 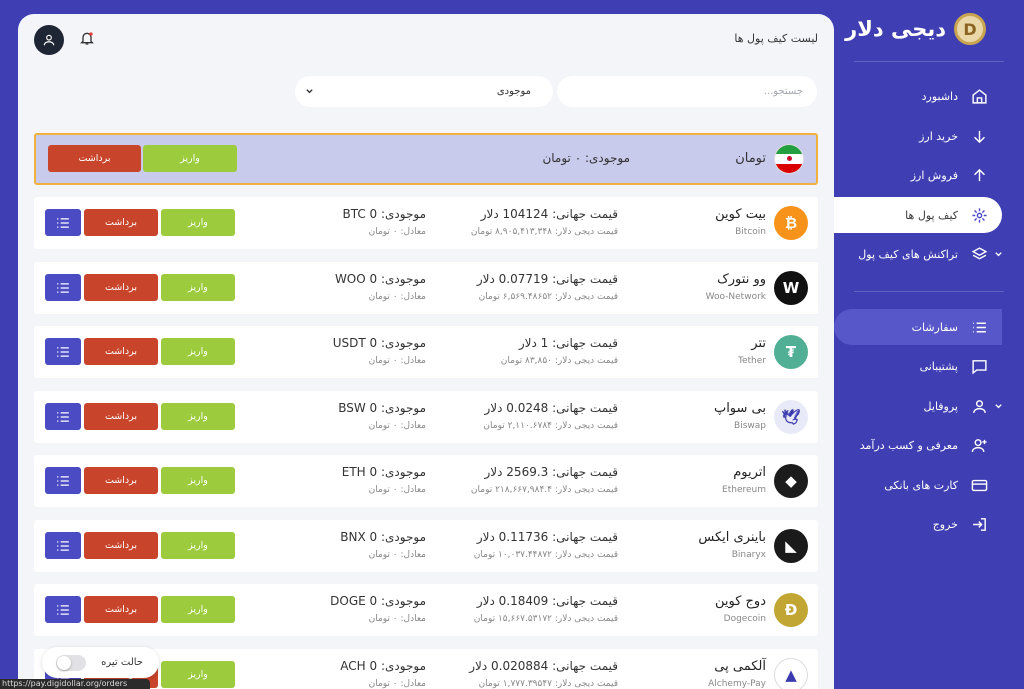 What do you see at coordinates (979, 485) in the screenshot?
I see `card-icon` at bounding box center [979, 485].